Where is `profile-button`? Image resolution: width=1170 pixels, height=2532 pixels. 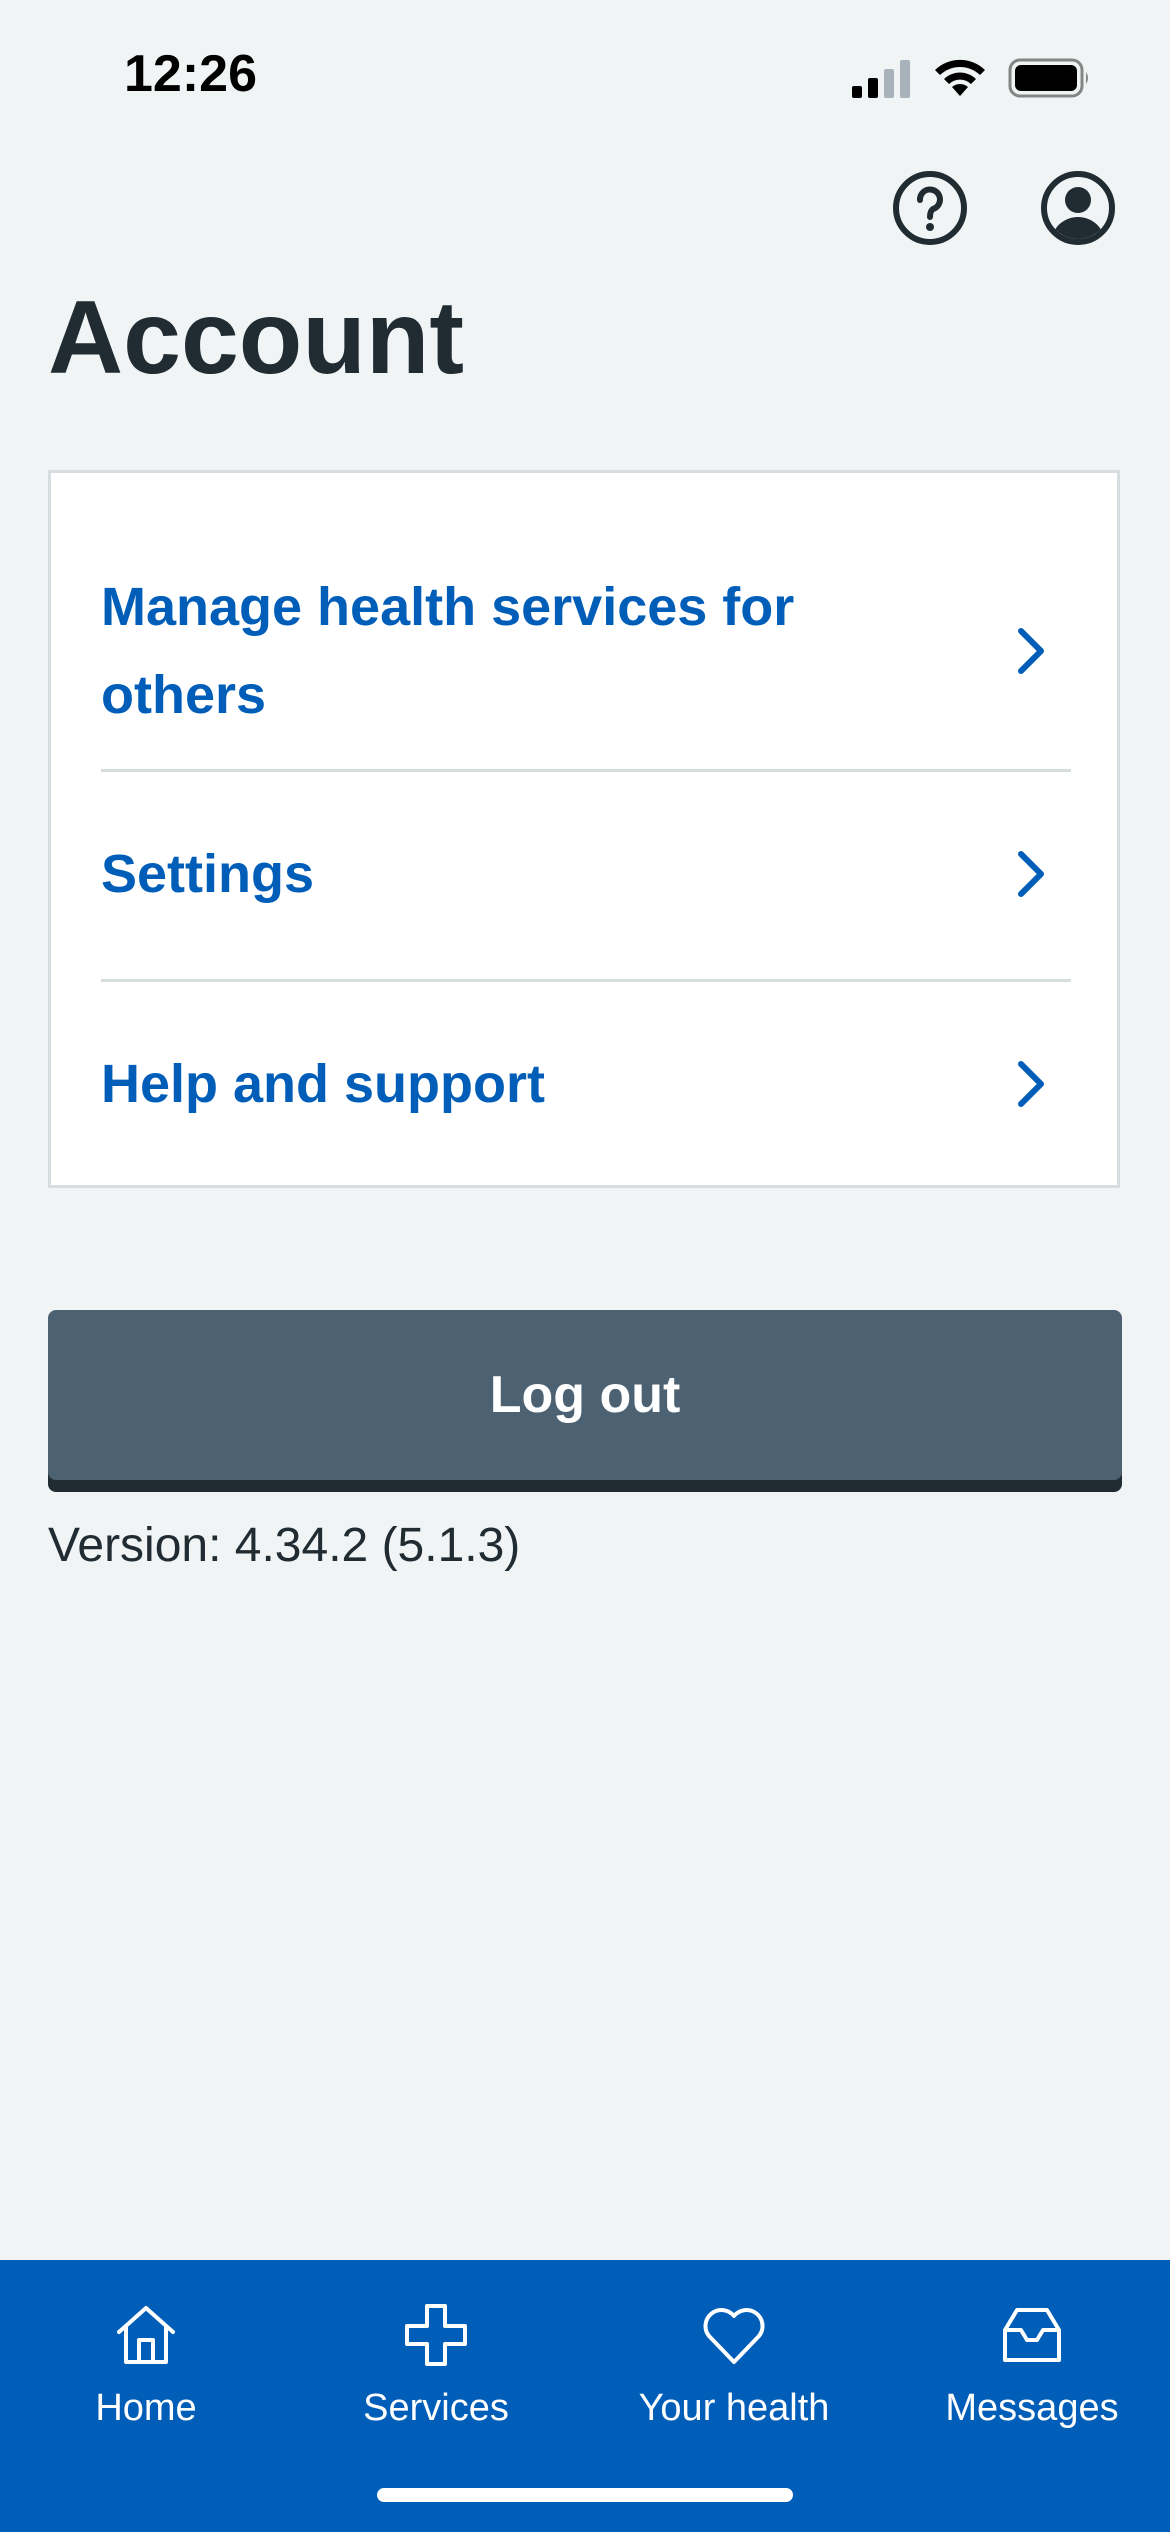
profile-button is located at coordinates (1078, 208).